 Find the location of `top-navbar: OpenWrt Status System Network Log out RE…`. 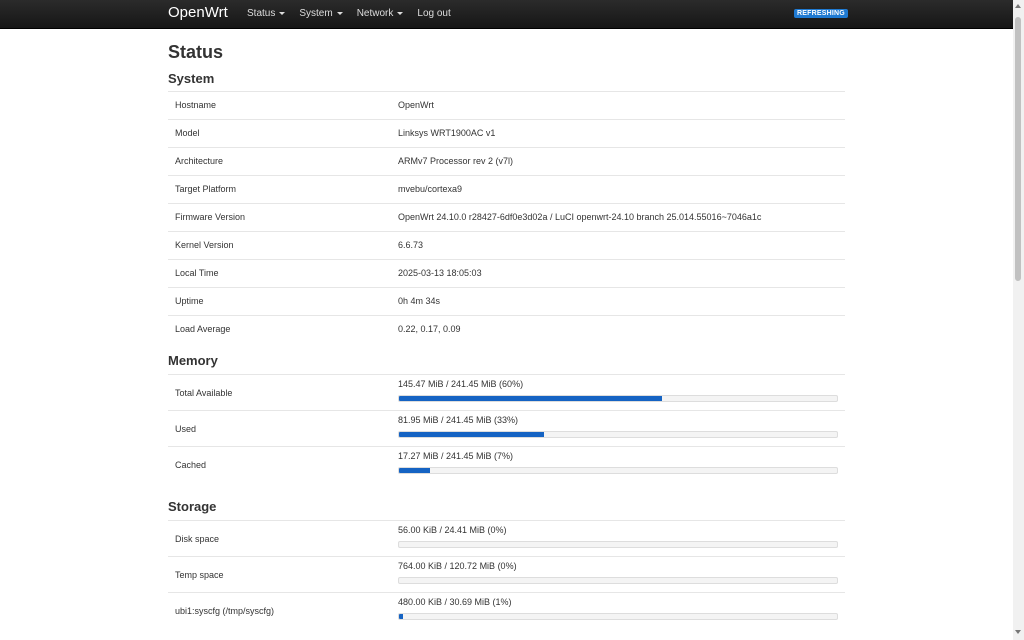

top-navbar: OpenWrt Status System Network Log out RE… is located at coordinates (506, 14).